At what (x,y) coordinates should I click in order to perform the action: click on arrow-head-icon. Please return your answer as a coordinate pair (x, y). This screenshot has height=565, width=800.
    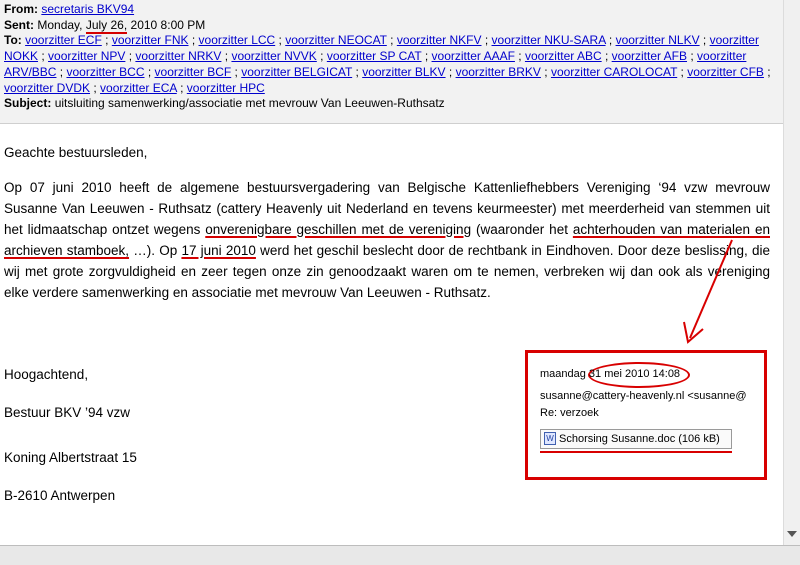
    Looking at the image, I should click on (693, 332).